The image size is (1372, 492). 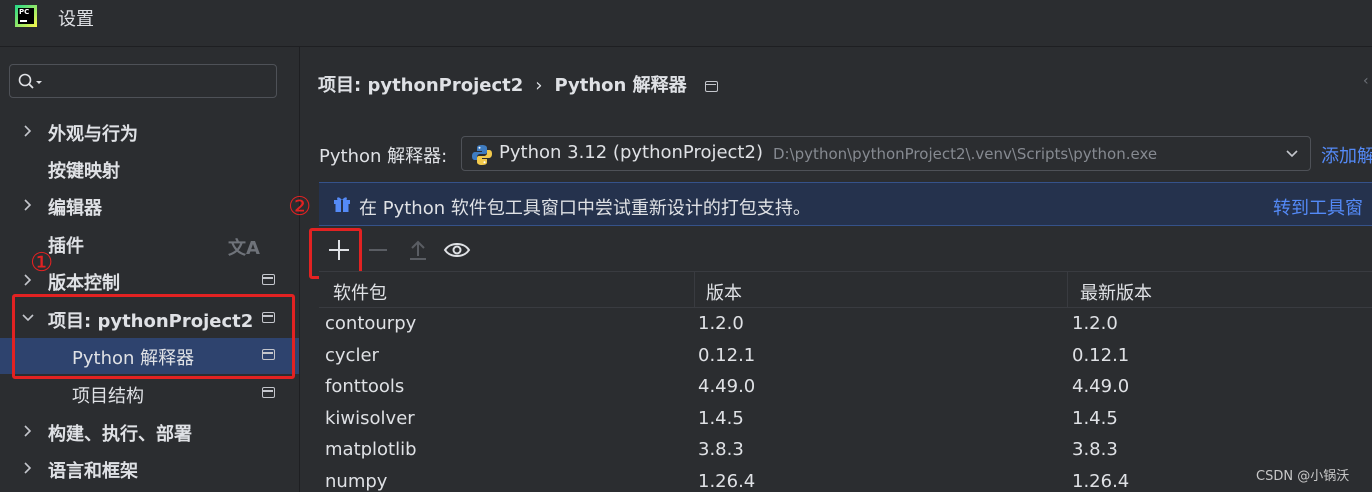 What do you see at coordinates (845, 451) in the screenshot?
I see `table-row: matplotlib 3.8.3 3.8.3` at bounding box center [845, 451].